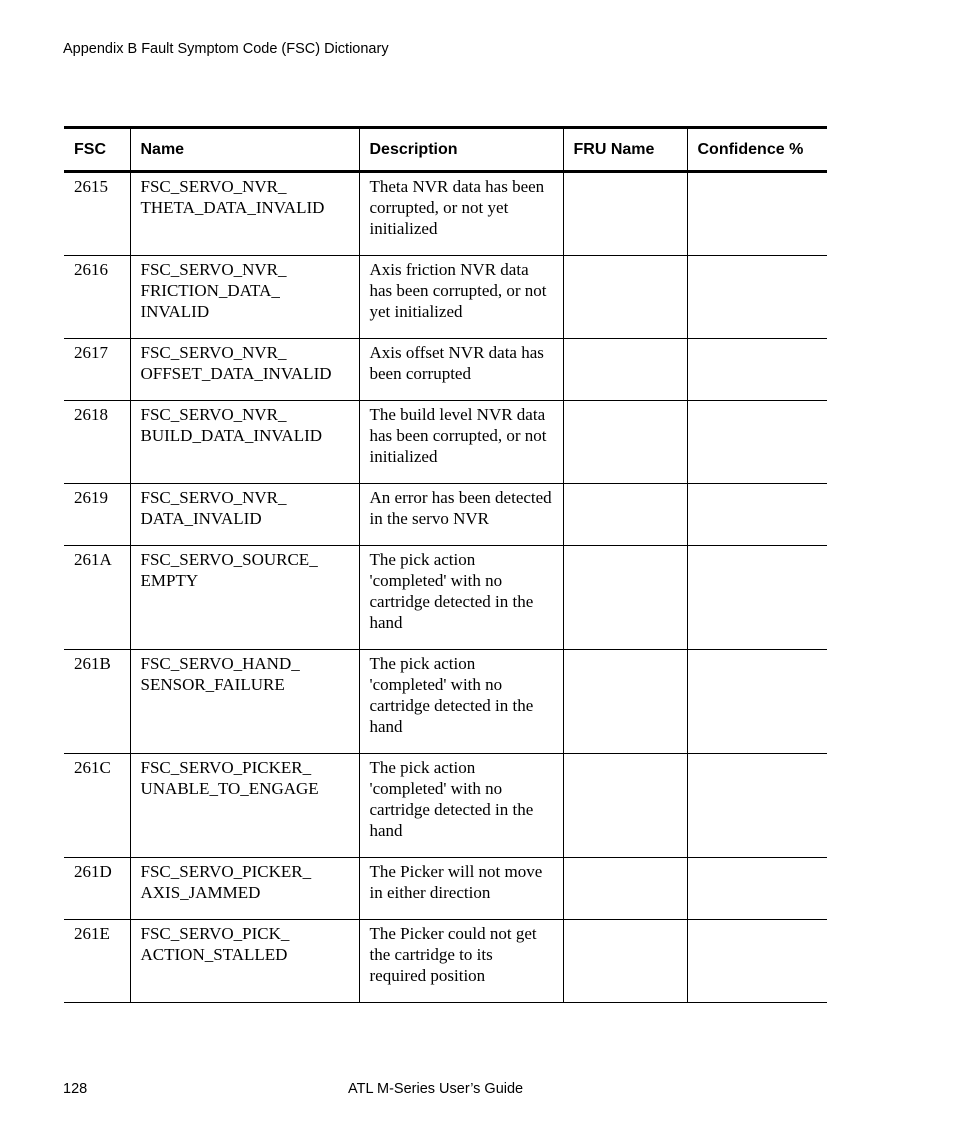  Describe the element at coordinates (90, 149) in the screenshot. I see `column-header-fsc: FSC` at that location.